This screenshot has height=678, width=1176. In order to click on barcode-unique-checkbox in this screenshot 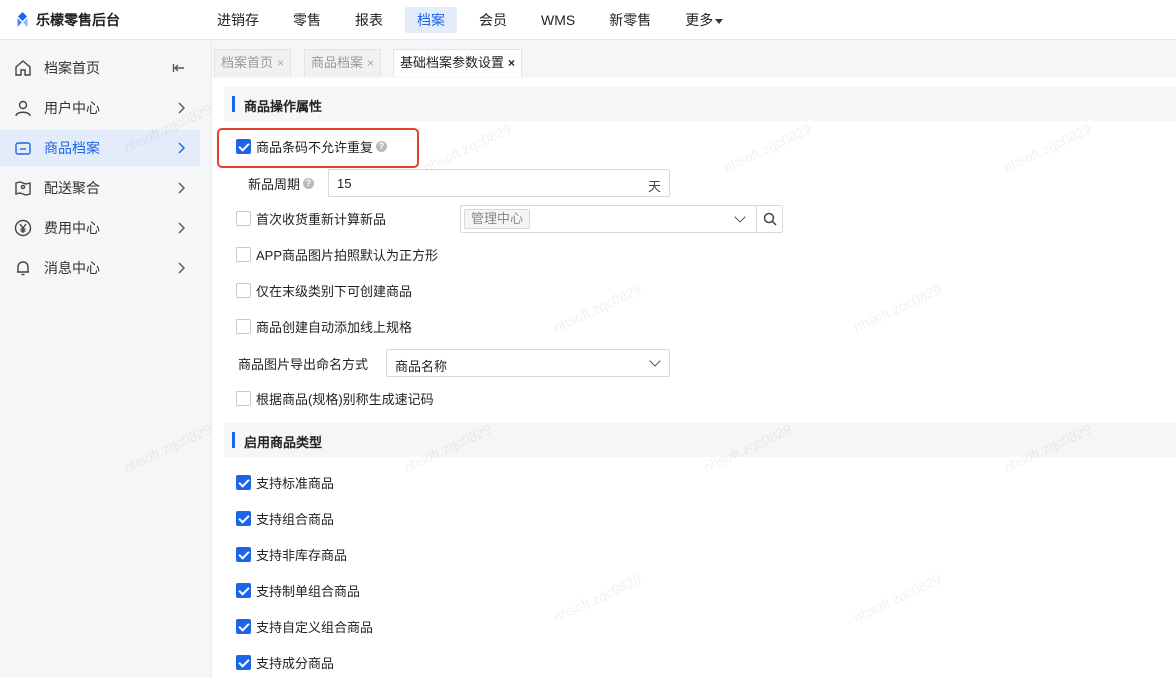, I will do `click(243, 146)`.